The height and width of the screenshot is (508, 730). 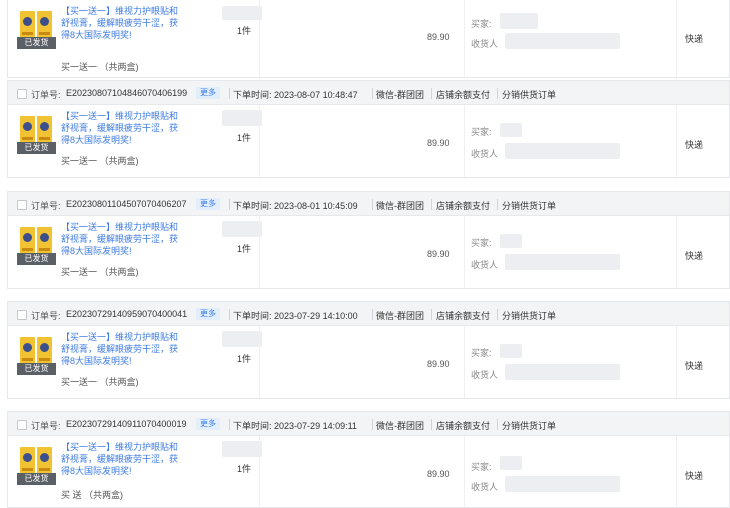 What do you see at coordinates (127, 93) in the screenshot?
I see `order-number: E20230807104846070406199` at bounding box center [127, 93].